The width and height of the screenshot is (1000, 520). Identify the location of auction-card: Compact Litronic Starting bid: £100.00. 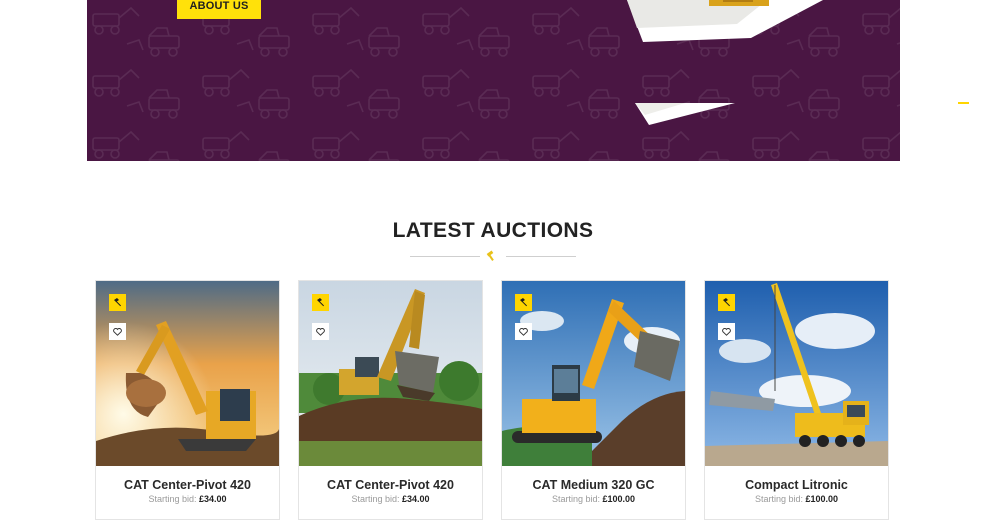
(796, 400).